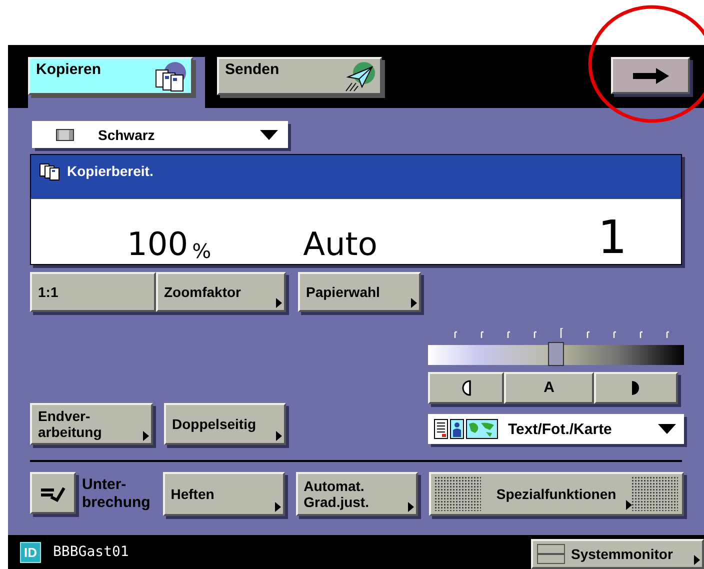 Image resolution: width=704 pixels, height=569 pixels. Describe the element at coordinates (160, 134) in the screenshot. I see `color-mode-dropdown: Schwarz` at that location.